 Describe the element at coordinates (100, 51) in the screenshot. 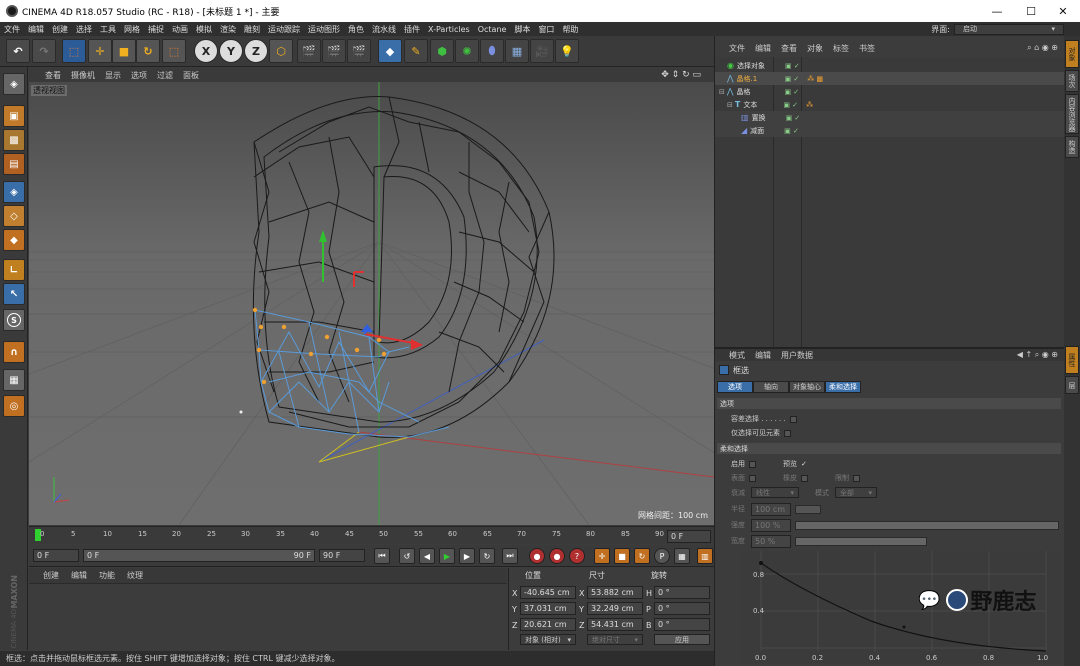

I see `move-button: ✛` at that location.